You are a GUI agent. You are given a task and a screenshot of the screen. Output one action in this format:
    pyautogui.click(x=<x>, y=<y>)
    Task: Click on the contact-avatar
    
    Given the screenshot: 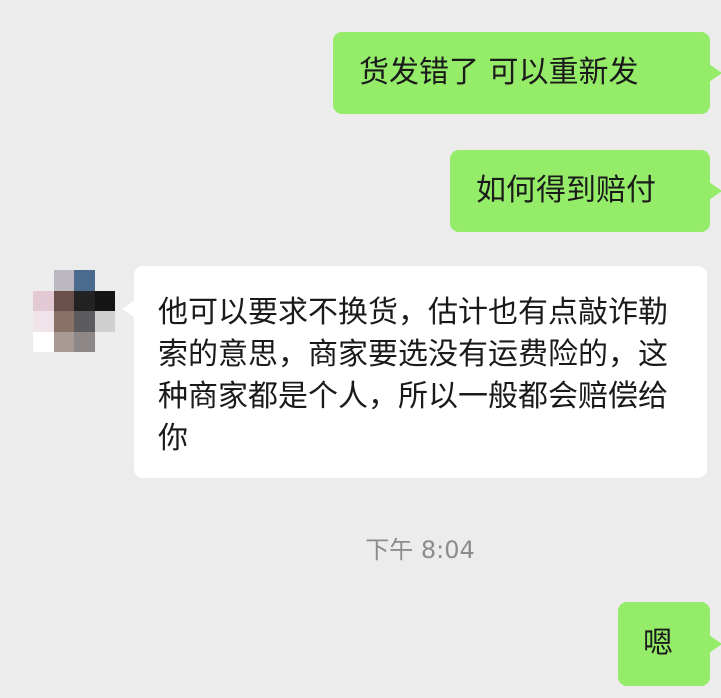 What is the action you would take?
    pyautogui.click(x=74, y=311)
    